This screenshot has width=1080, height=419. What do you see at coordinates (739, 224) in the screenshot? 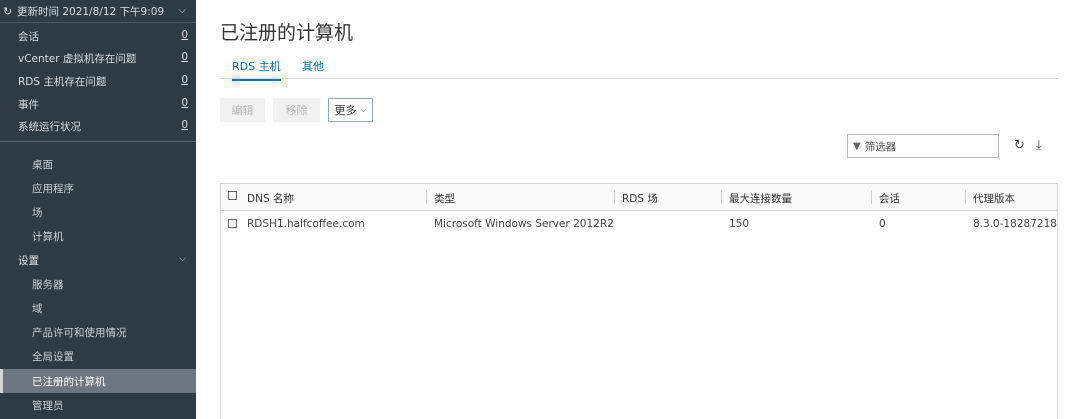
I see `cell-max-connections: 150` at bounding box center [739, 224].